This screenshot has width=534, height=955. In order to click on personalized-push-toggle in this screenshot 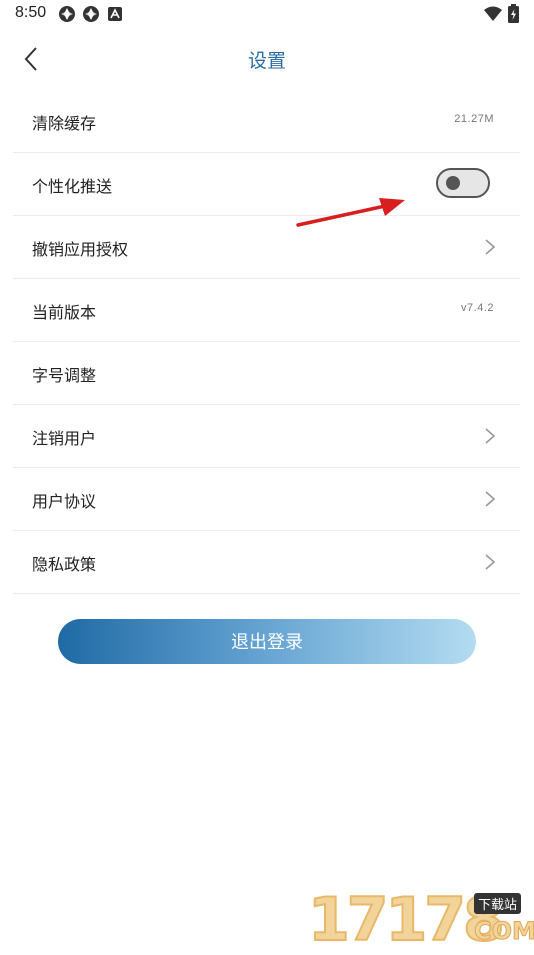, I will do `click(463, 183)`.